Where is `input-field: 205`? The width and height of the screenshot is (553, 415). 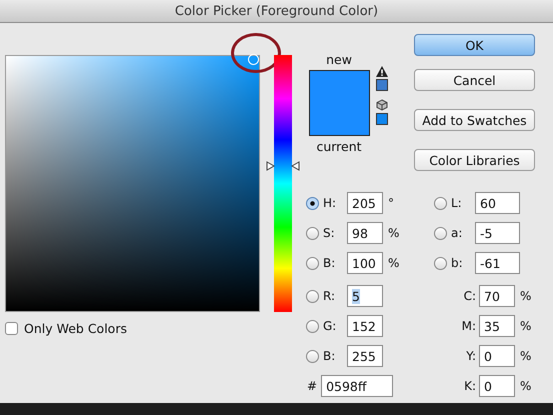 input-field: 205 is located at coordinates (365, 203).